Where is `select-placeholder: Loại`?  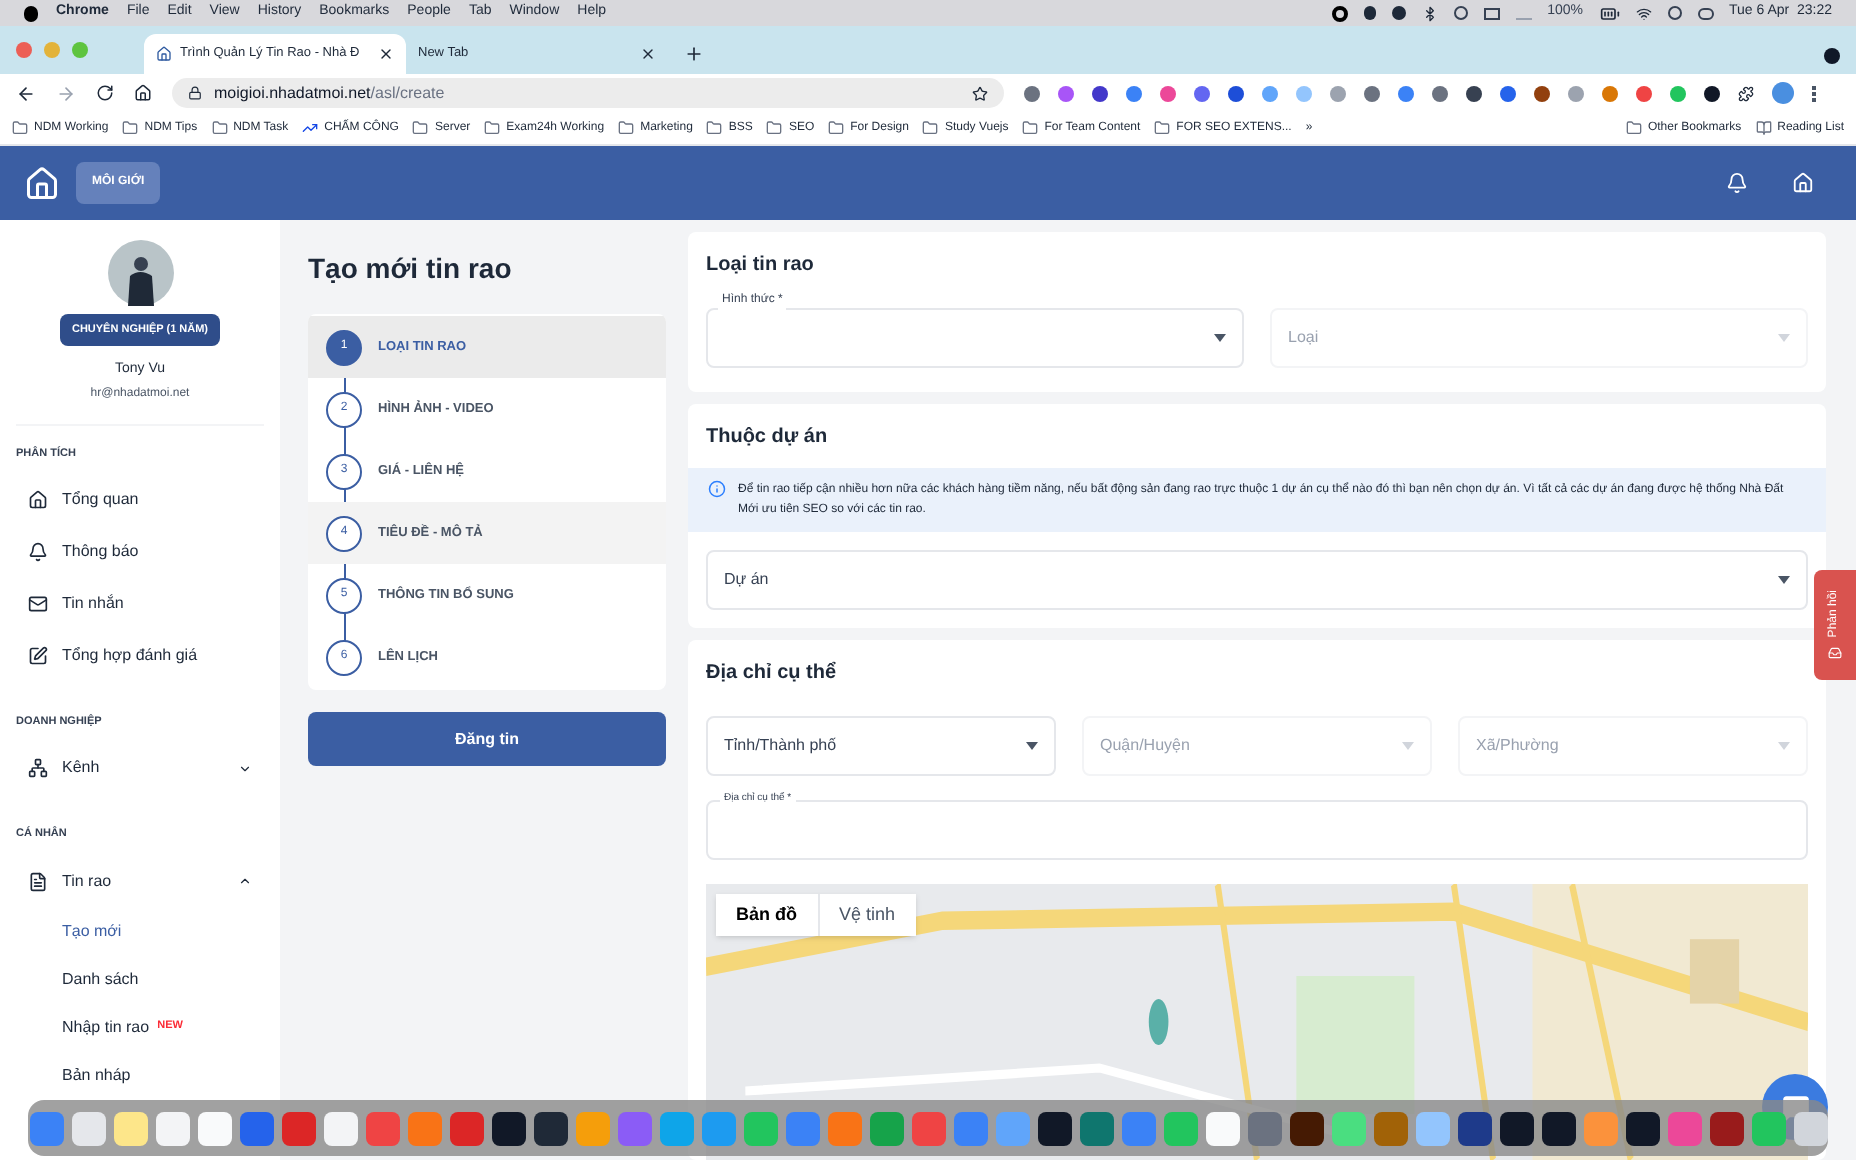
select-placeholder: Loại is located at coordinates (1303, 338).